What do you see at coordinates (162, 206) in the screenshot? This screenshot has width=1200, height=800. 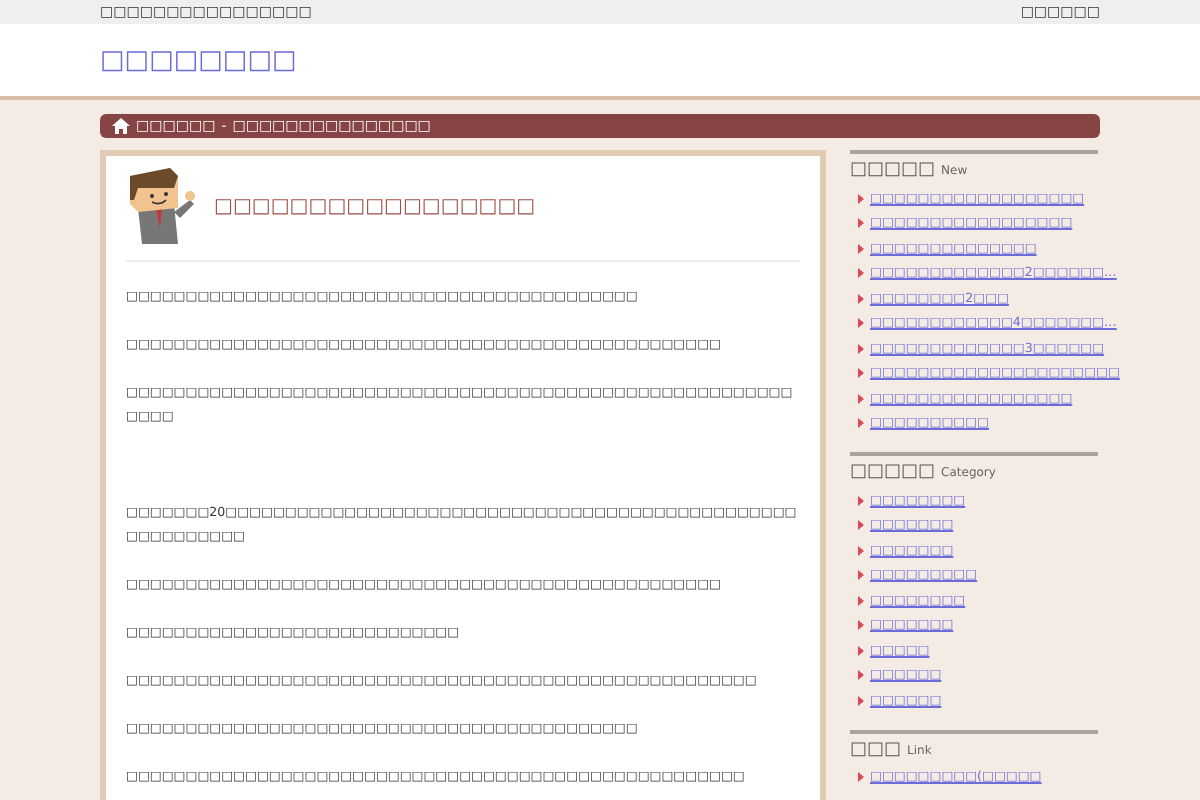 I see `cartoon-man-drawing` at bounding box center [162, 206].